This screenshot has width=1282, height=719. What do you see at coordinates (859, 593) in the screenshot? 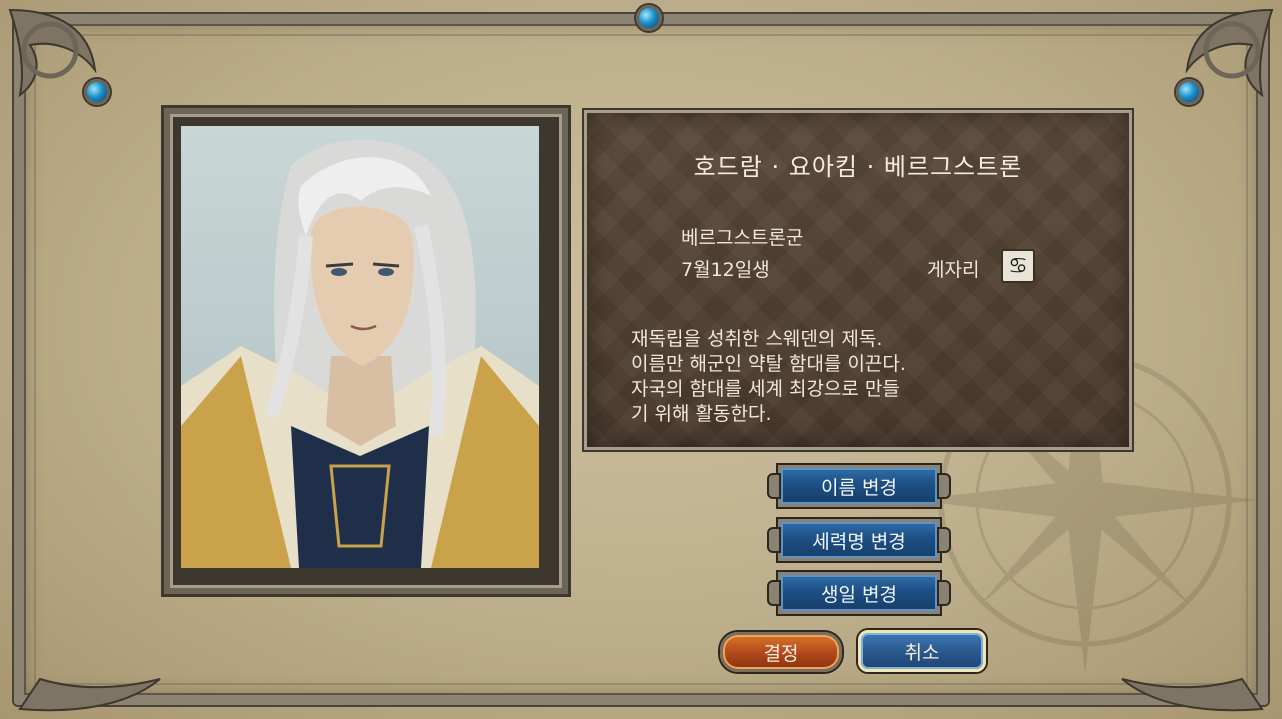
I see `change-birthday-button: 생일 변경` at bounding box center [859, 593].